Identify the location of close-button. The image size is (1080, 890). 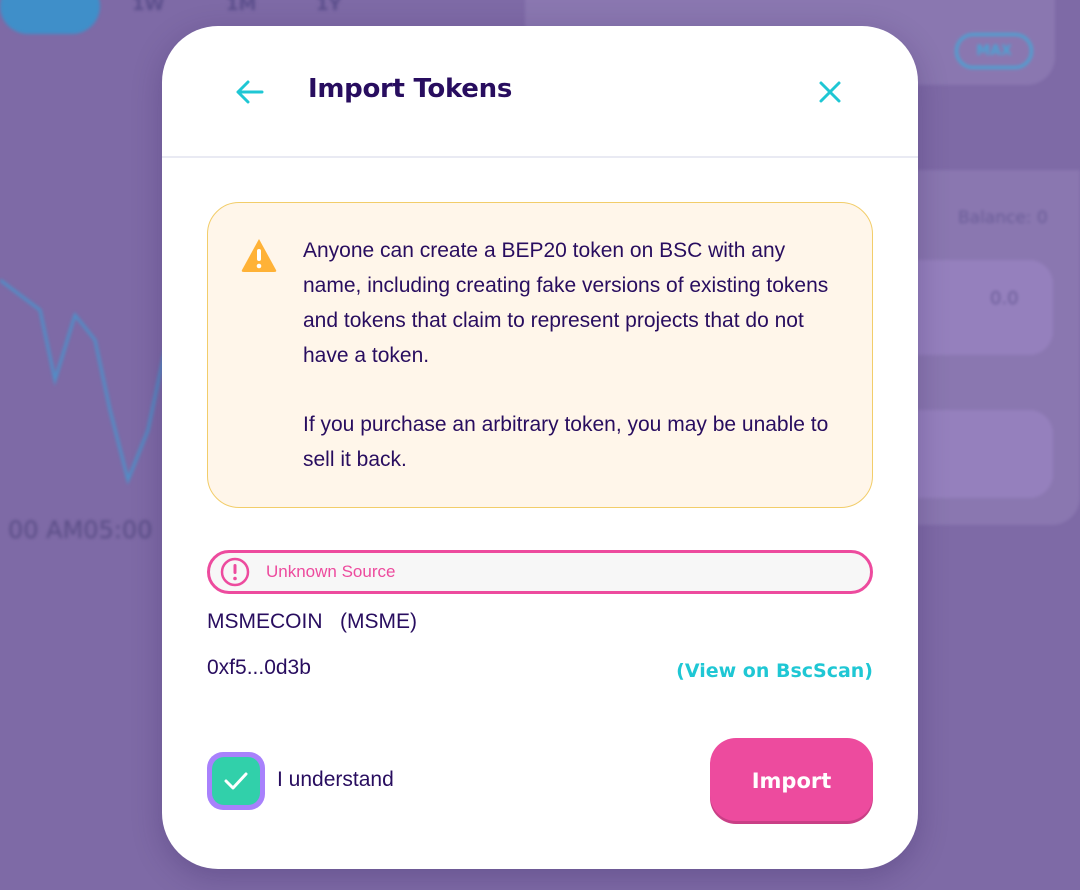
(830, 92).